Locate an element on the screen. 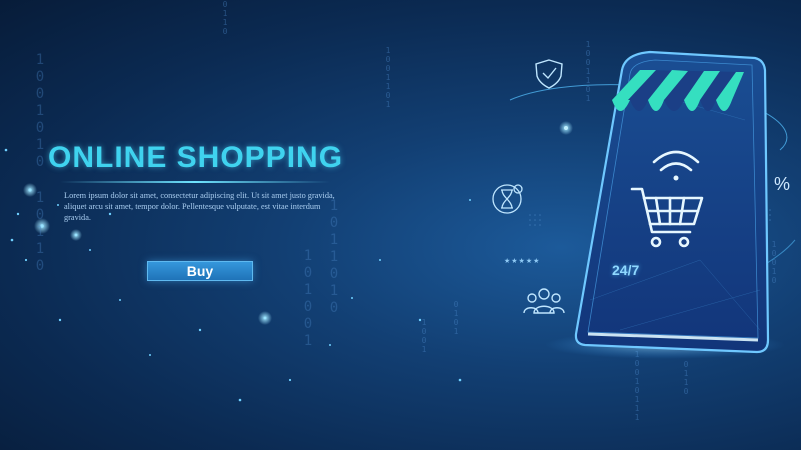 The height and width of the screenshot is (450, 801). page-title: ONLINE SHOPPING is located at coordinates (196, 157).